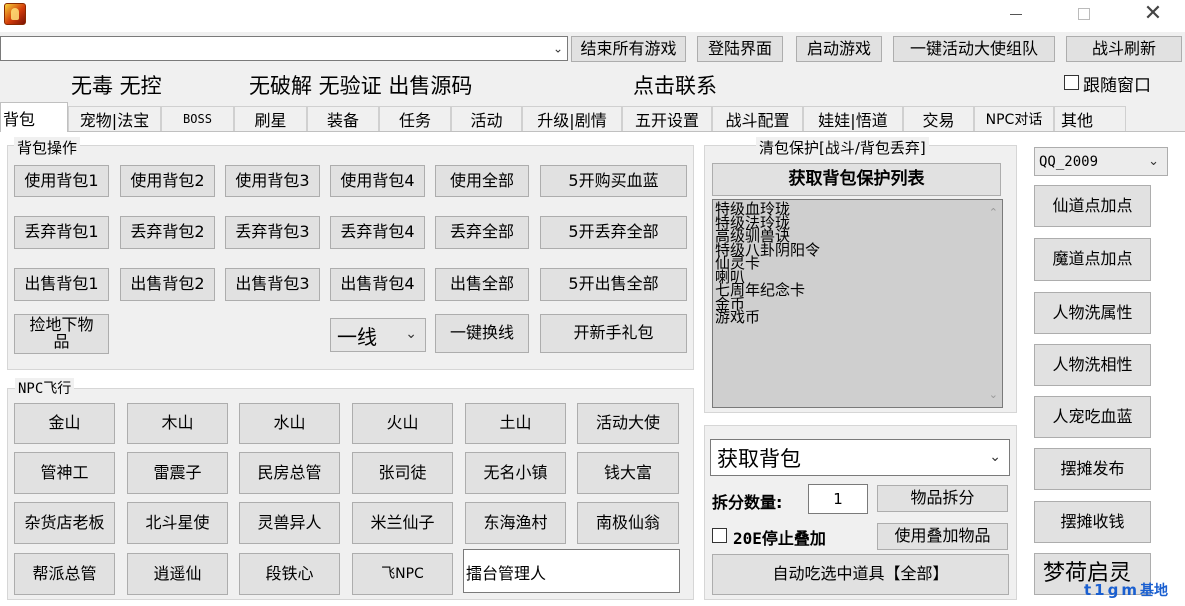  Describe the element at coordinates (61, 232) in the screenshot. I see `drop-bag-1-button: 丢弃背包1` at that location.